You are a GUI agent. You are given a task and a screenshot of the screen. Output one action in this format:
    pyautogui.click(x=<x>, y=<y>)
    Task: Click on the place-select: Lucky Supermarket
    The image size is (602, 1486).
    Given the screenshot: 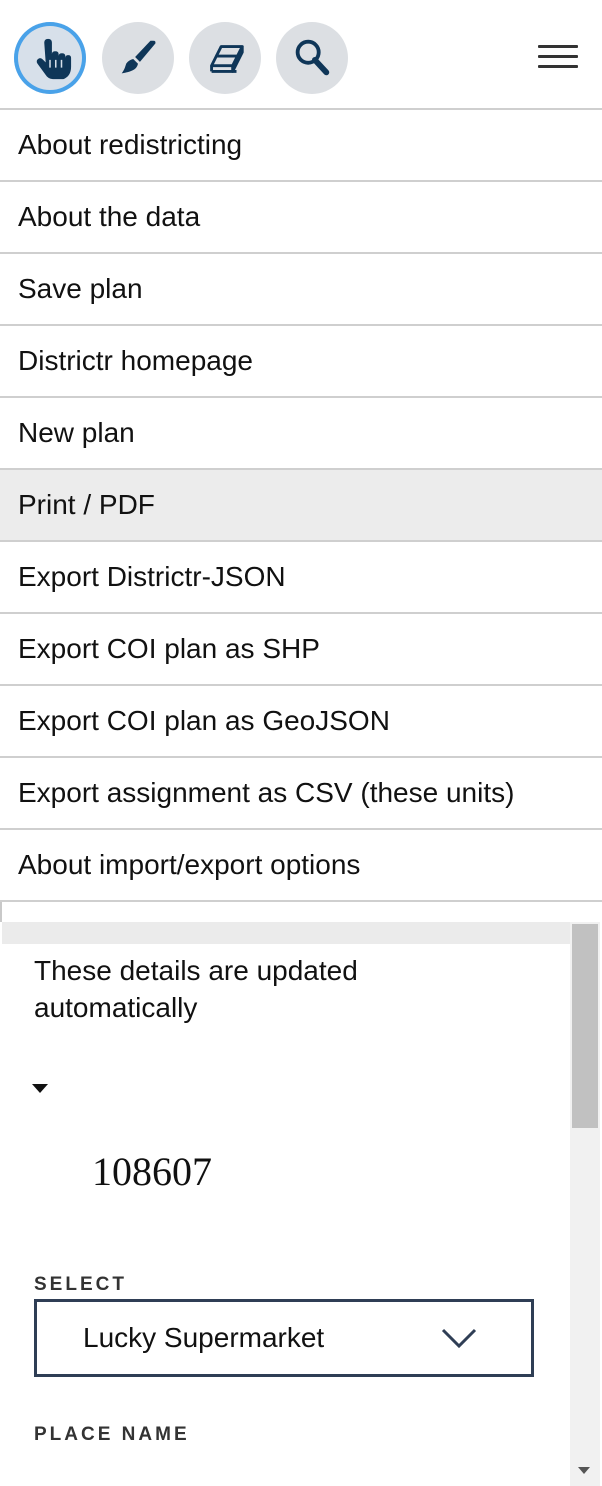 What is the action you would take?
    pyautogui.click(x=284, y=1338)
    